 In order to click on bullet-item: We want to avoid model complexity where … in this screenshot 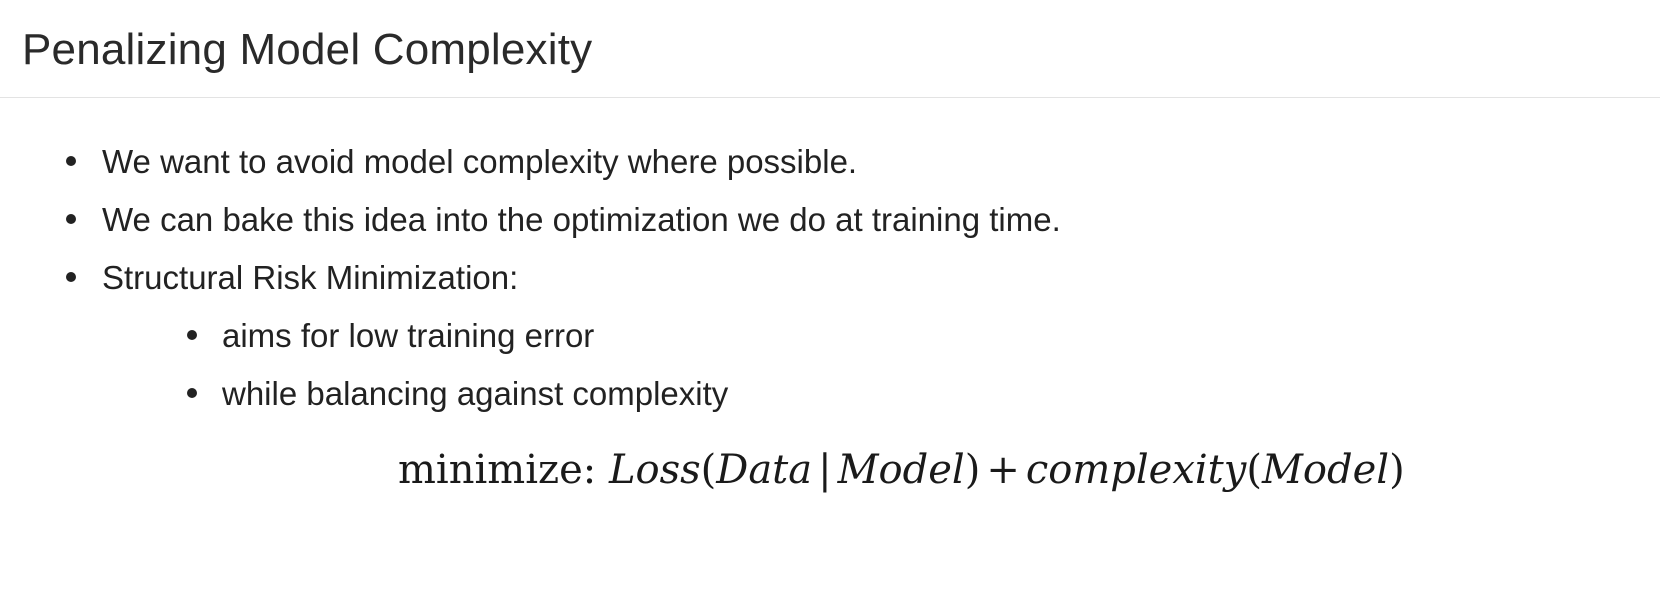, I will do `click(480, 161)`.